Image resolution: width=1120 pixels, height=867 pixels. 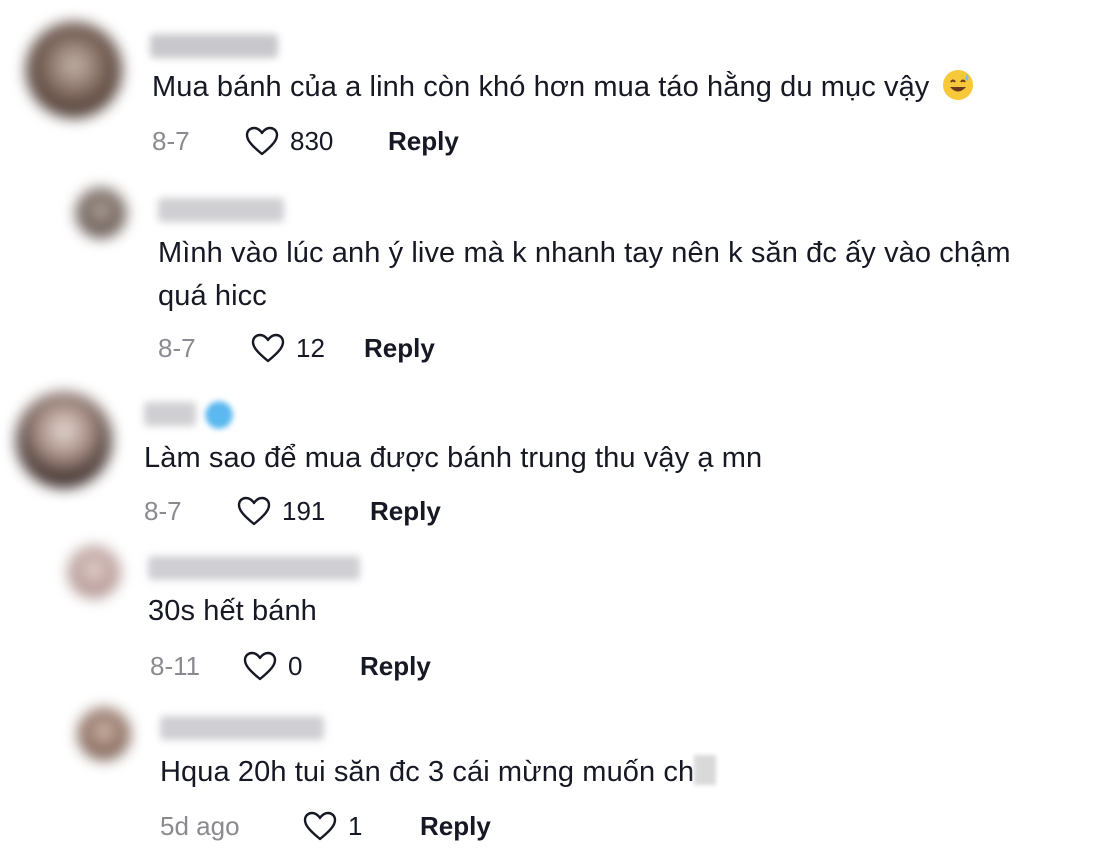 What do you see at coordinates (295, 665) in the screenshot?
I see `like-count: 0` at bounding box center [295, 665].